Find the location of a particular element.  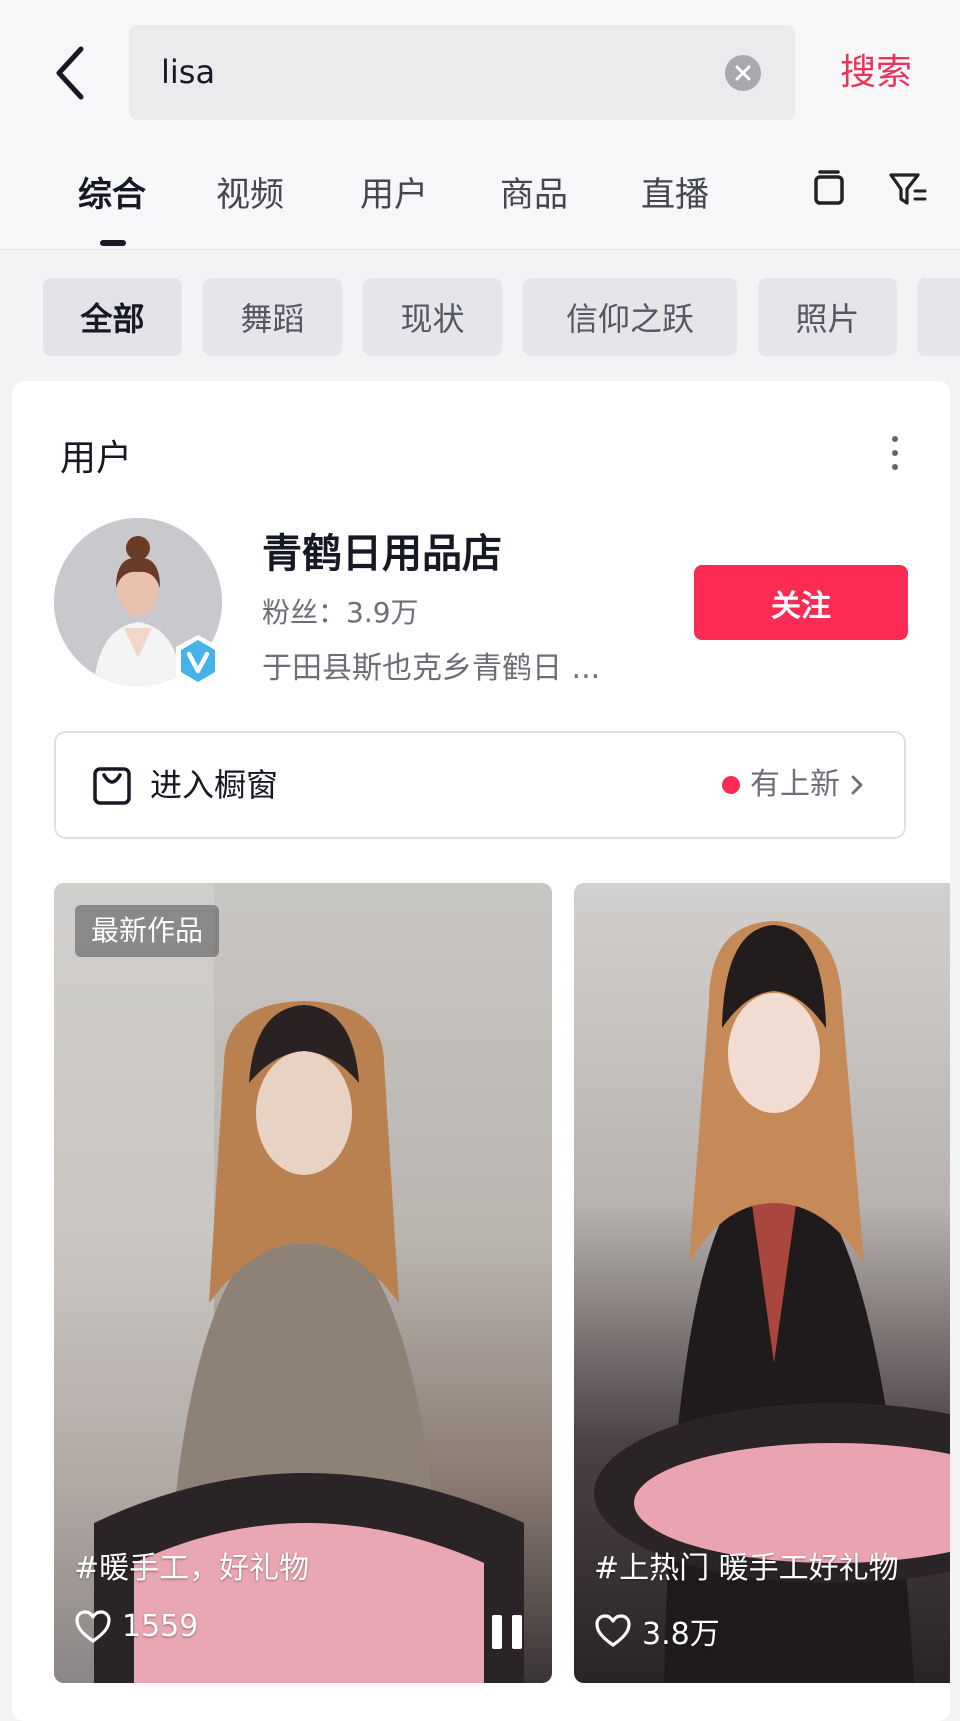

filter-icon is located at coordinates (908, 189).